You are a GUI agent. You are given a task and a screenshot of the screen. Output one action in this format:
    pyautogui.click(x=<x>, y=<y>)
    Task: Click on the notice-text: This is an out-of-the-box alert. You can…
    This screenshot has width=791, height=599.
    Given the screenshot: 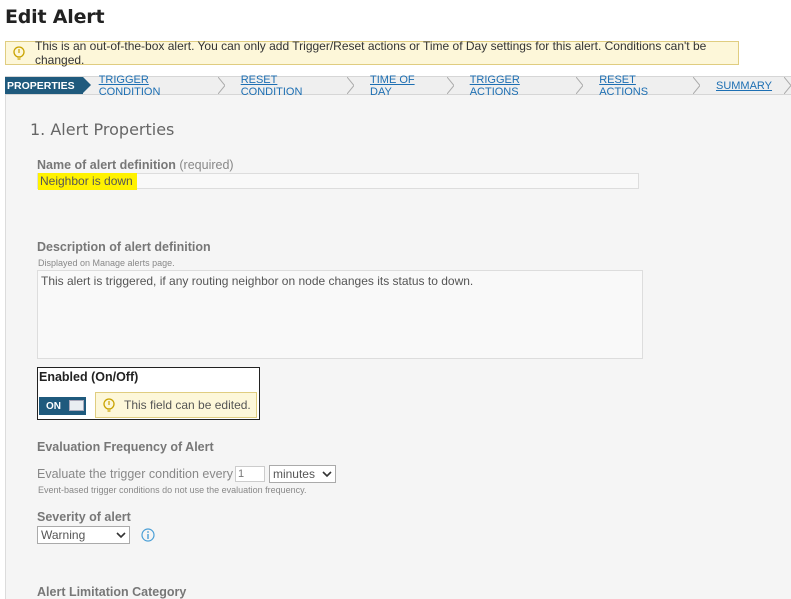 What is the action you would take?
    pyautogui.click(x=371, y=53)
    